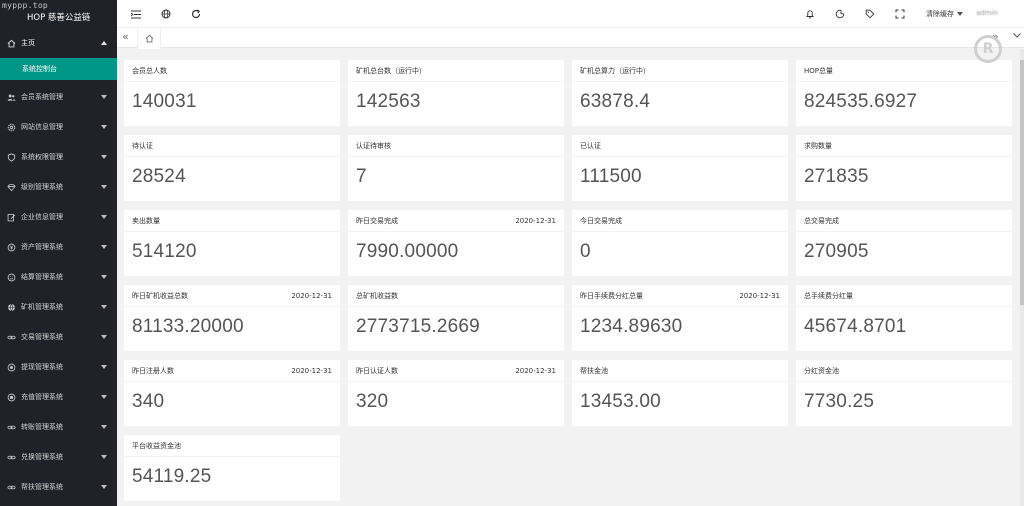  I want to click on sidebar-item-6: 资产管理系统, so click(58, 247).